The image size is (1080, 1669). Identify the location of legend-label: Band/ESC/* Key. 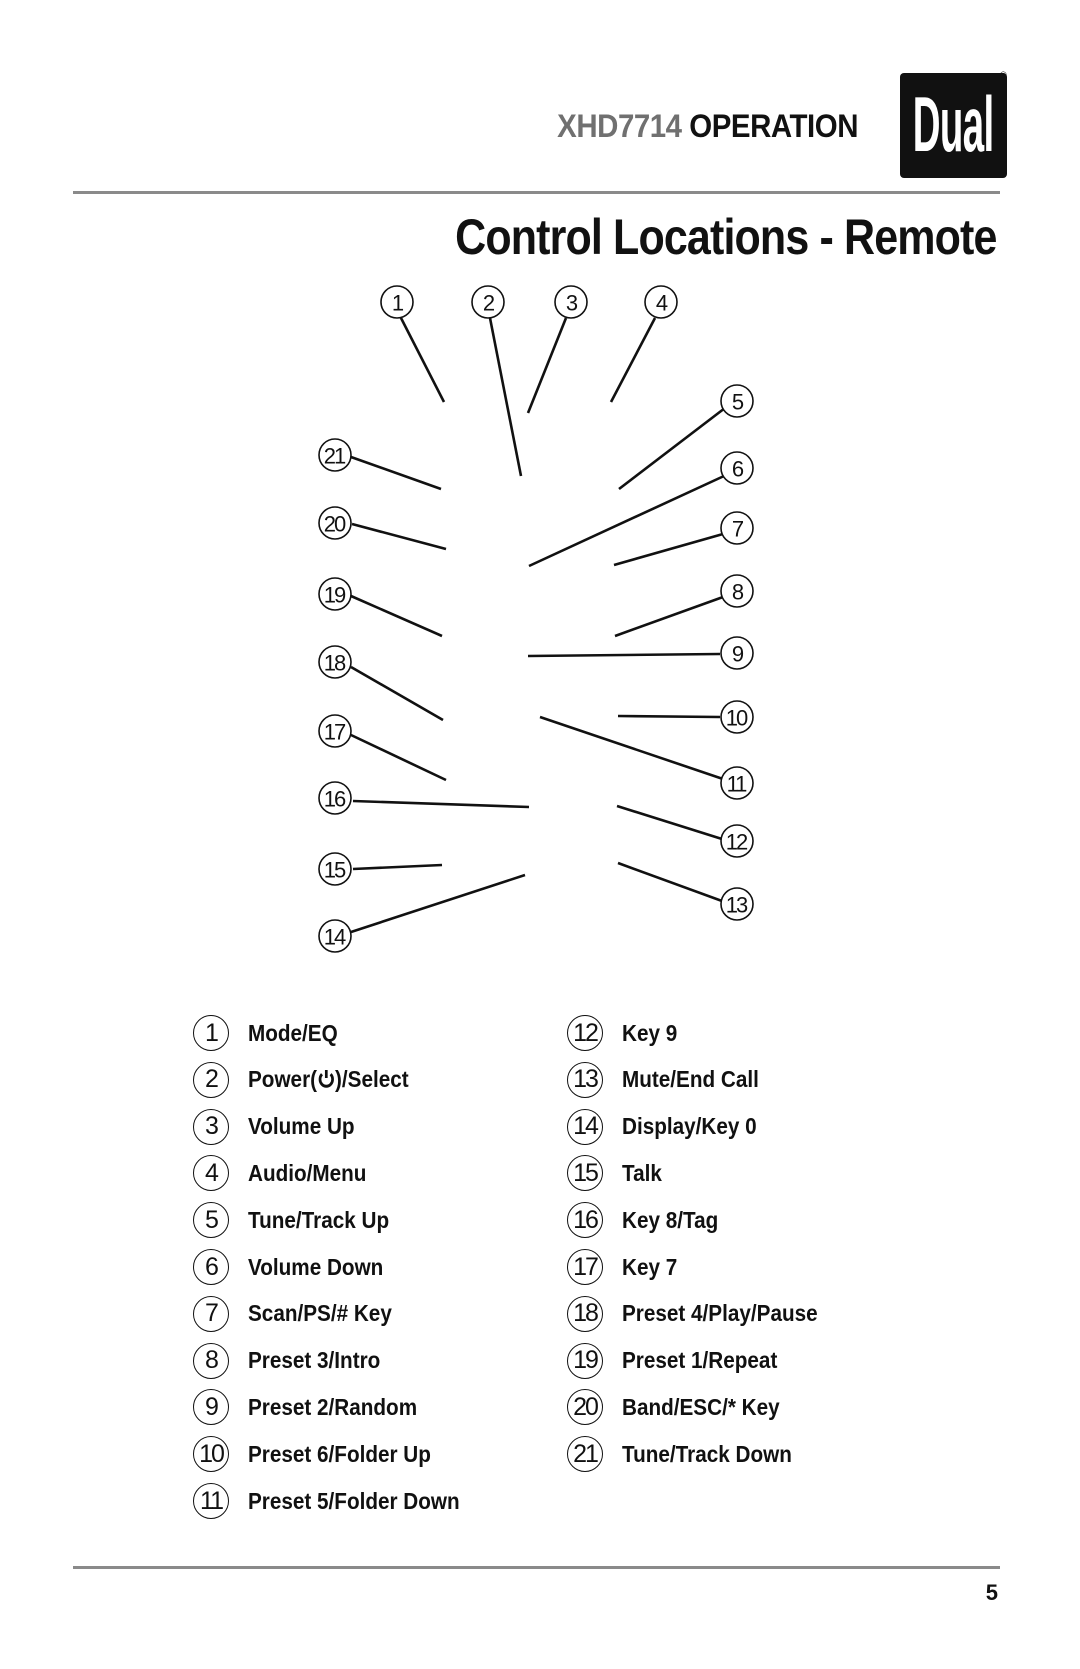
(701, 1406).